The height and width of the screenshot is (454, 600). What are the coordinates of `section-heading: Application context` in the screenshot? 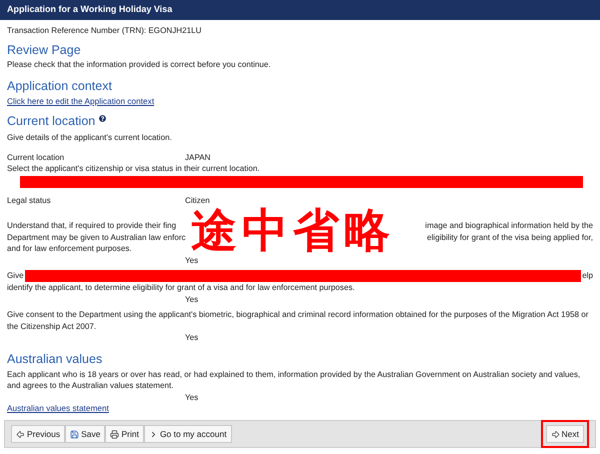 It's located at (60, 86).